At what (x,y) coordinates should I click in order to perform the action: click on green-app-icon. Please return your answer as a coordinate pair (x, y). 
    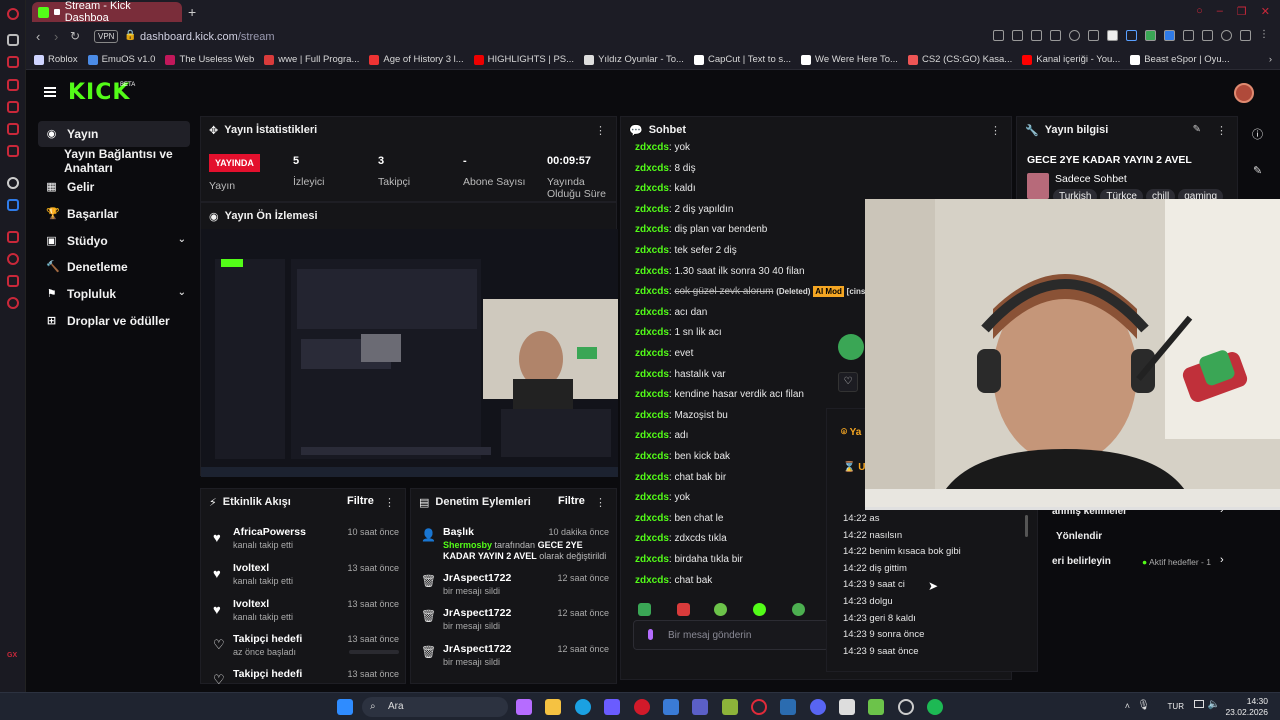
    Looking at the image, I should click on (876, 707).